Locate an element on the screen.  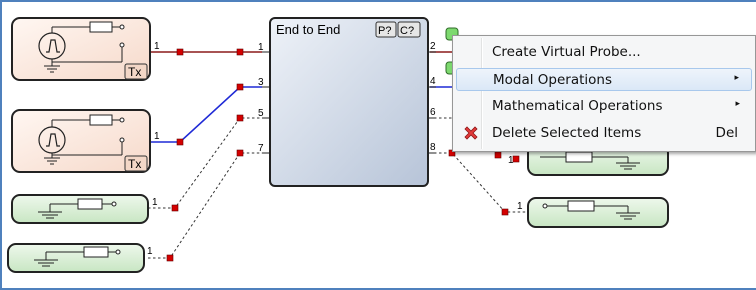
source-1: Tx 1 is located at coordinates (85, 49).